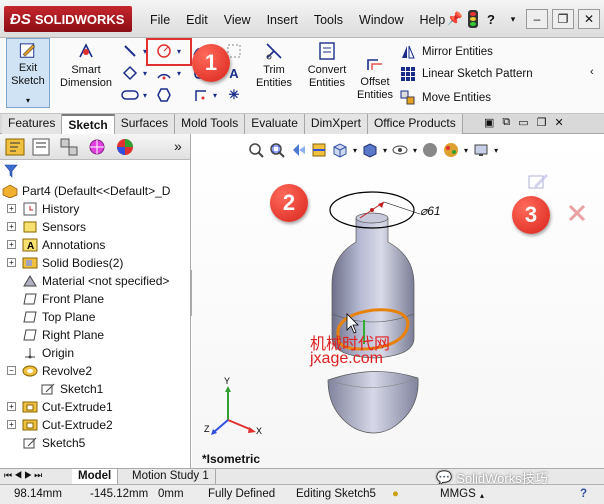 The width and height of the screenshot is (604, 504). Describe the element at coordinates (274, 65) in the screenshot. I see `trim-entities-button: Trim Entities` at that location.